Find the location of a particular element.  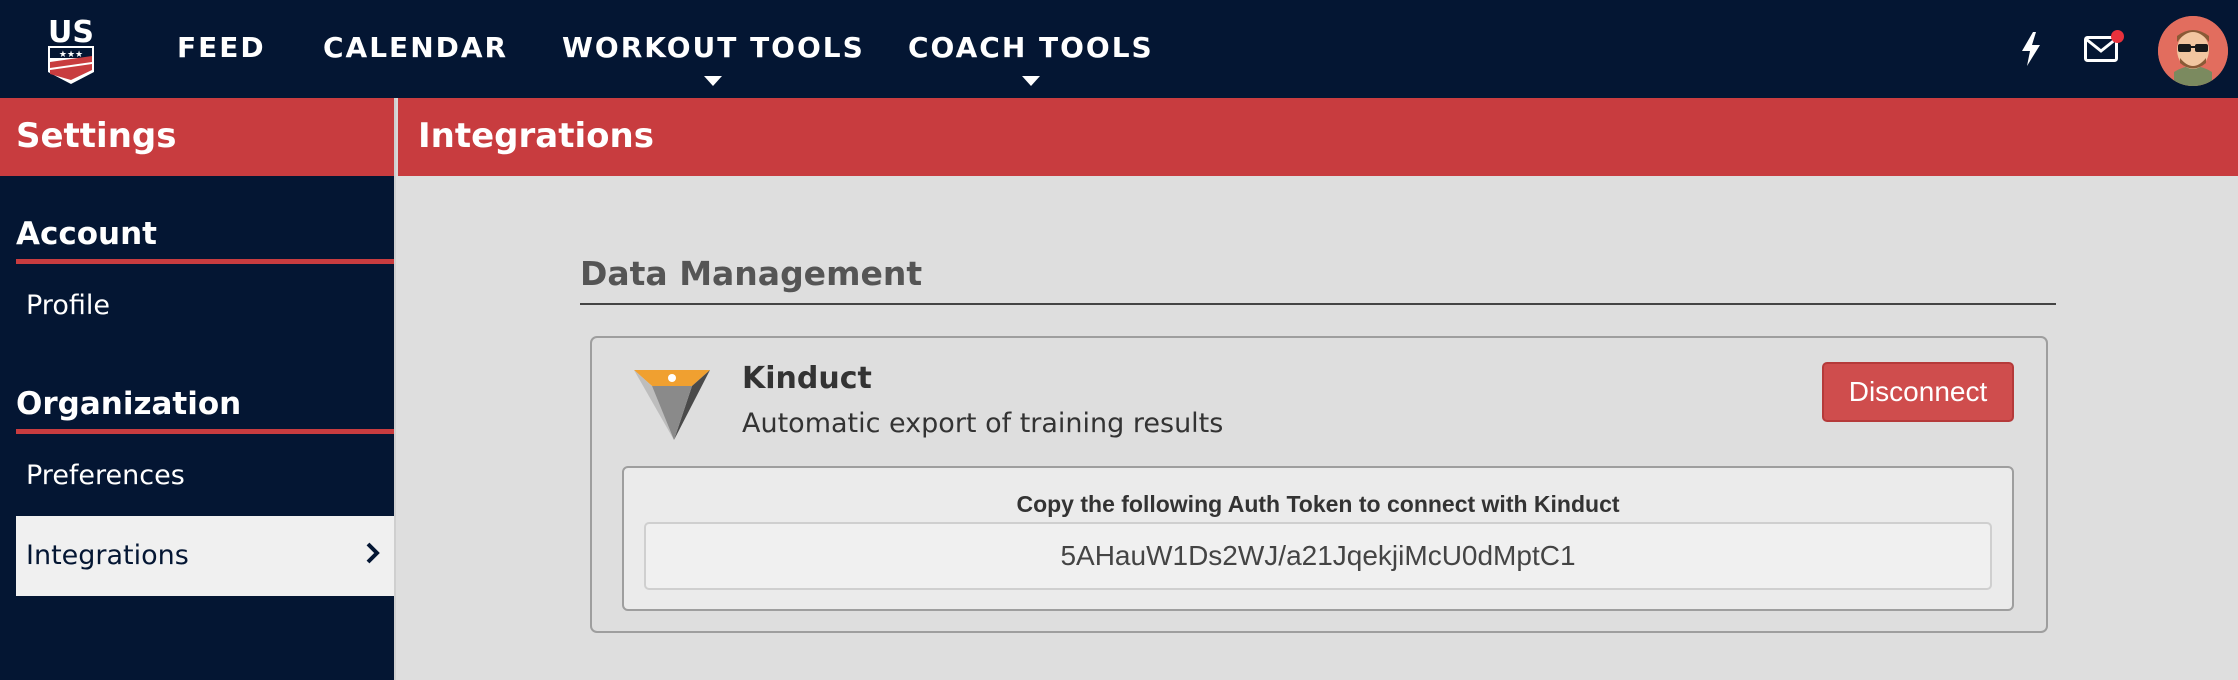

notification-dot is located at coordinates (2117, 36).